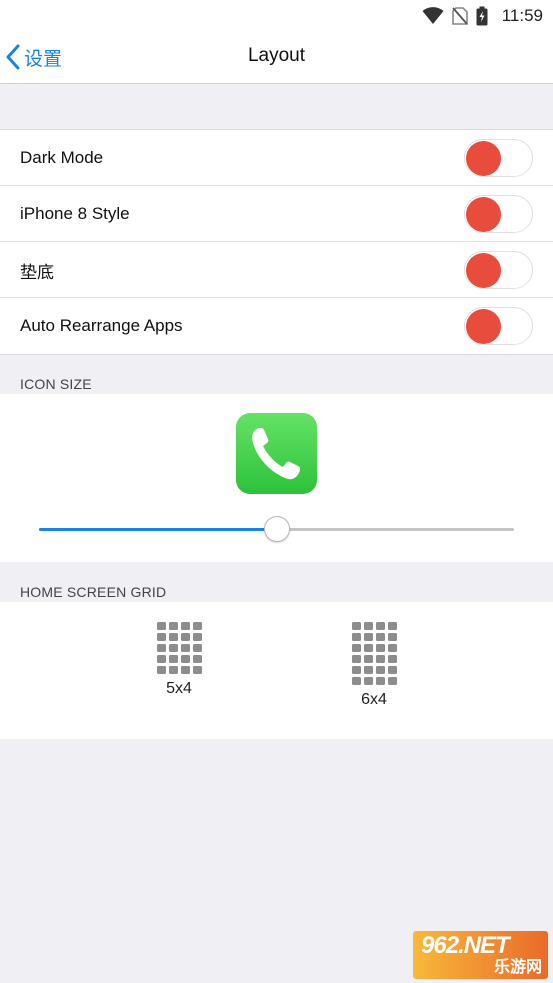  I want to click on page-title: Layout, so click(276, 55).